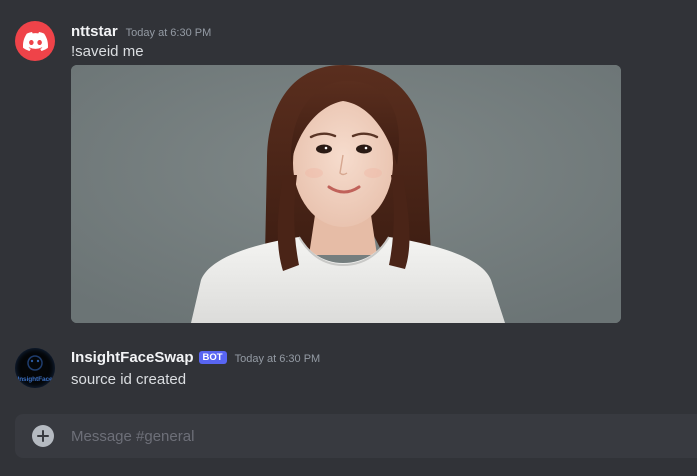  Describe the element at coordinates (35, 379) in the screenshot. I see `avatar-logo-text: InsightFace` at that location.